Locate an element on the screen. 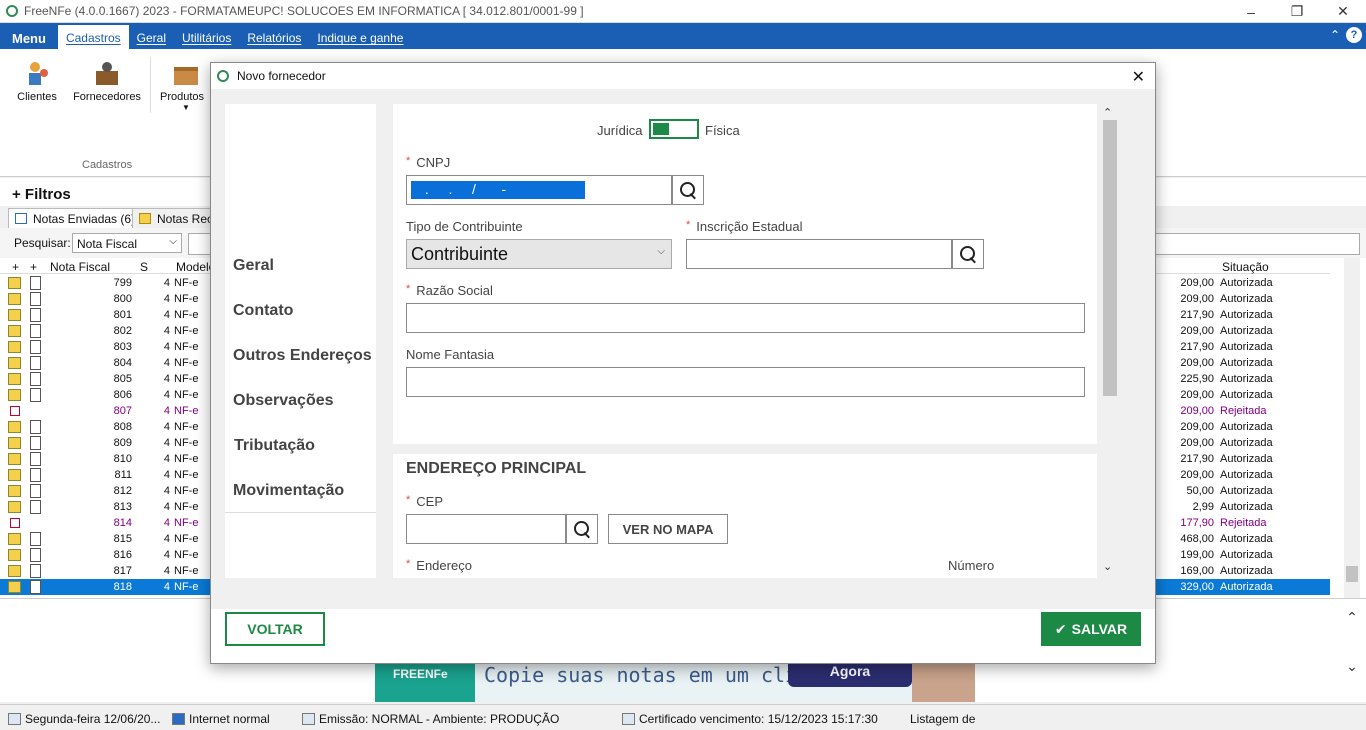 This screenshot has width=1366, height=730. dialog-scroll-thumb is located at coordinates (1110, 258).